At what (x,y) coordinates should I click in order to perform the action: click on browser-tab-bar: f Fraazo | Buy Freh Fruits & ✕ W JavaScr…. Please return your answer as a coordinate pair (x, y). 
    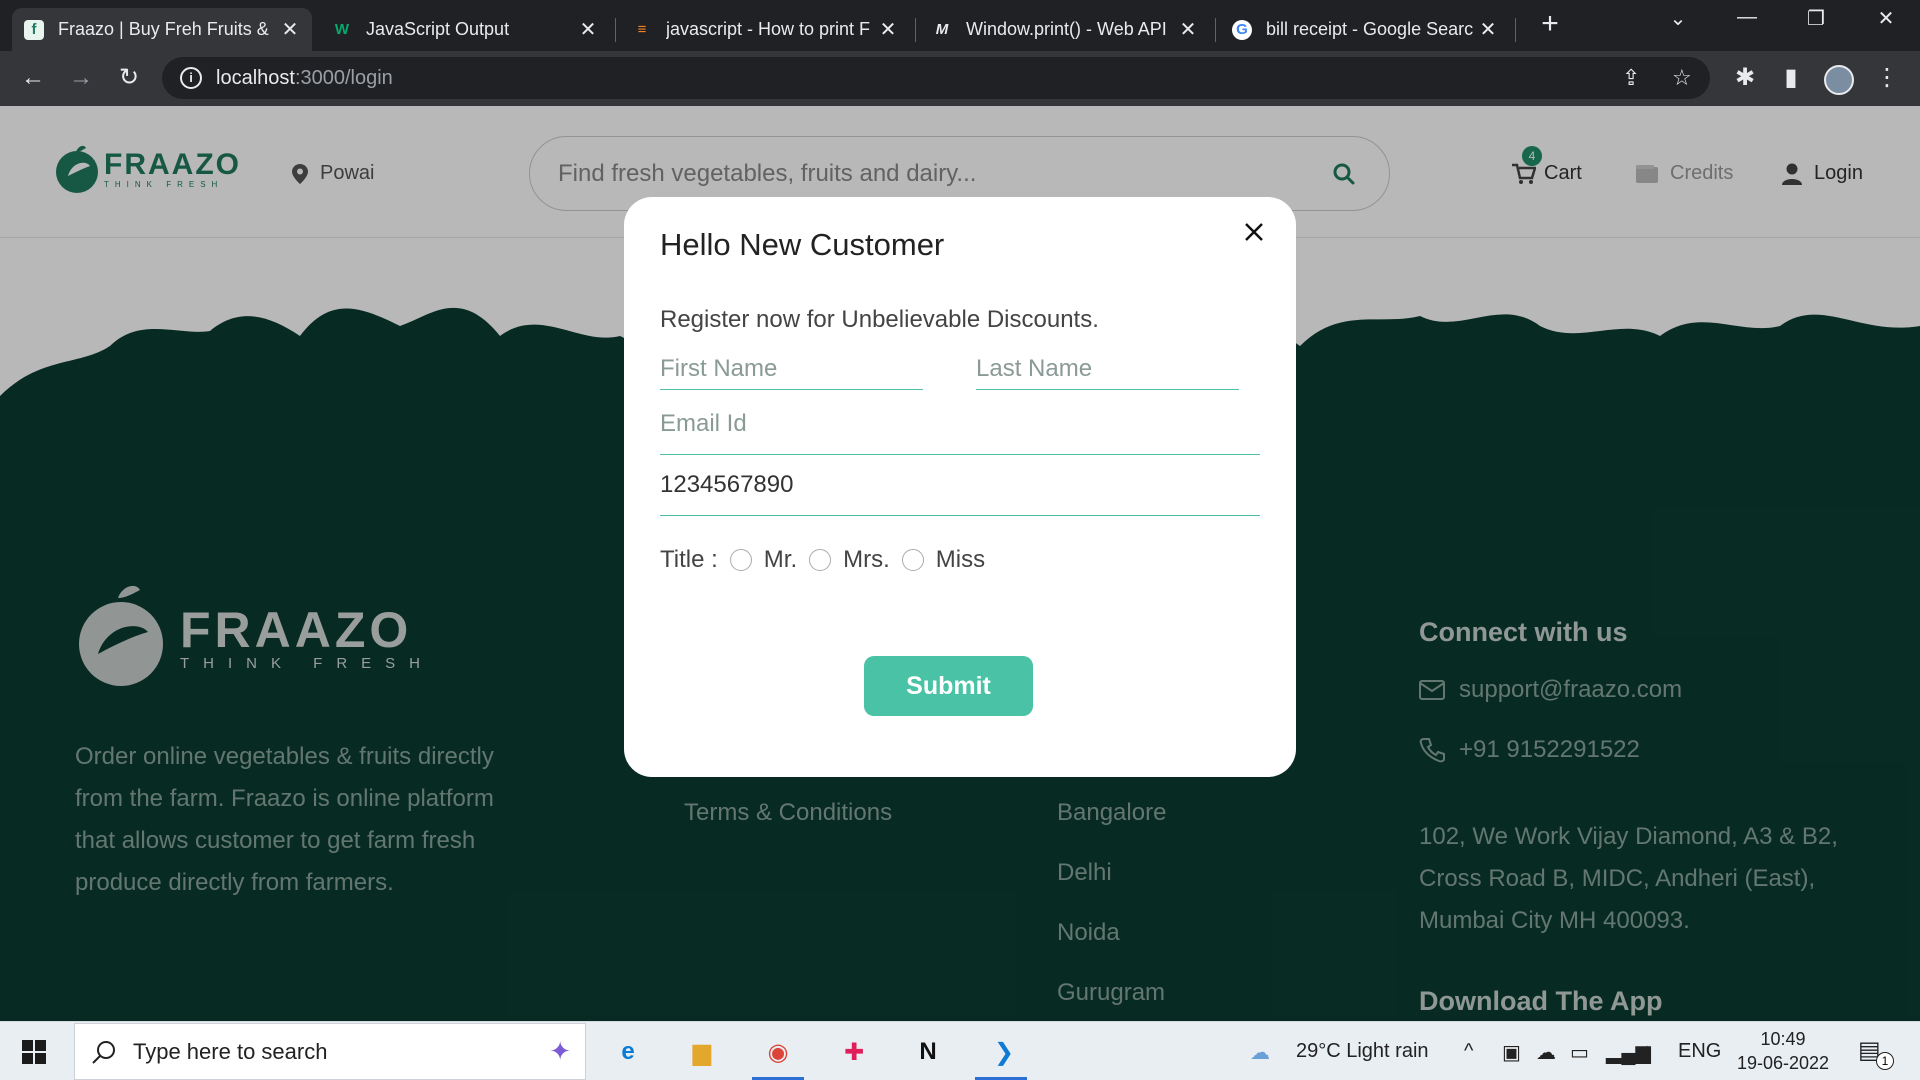
    Looking at the image, I should click on (960, 25).